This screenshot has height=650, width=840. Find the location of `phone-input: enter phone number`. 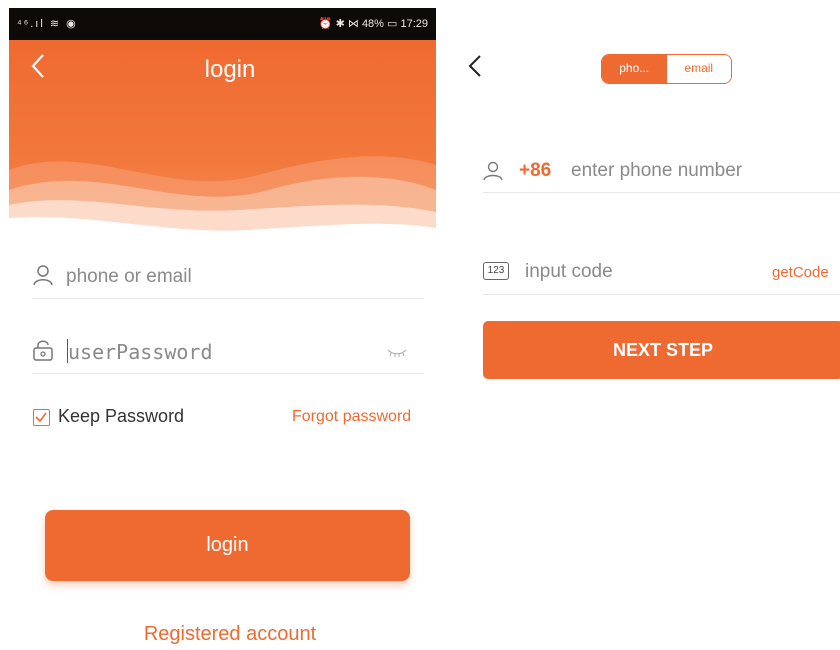

phone-input: enter phone number is located at coordinates (656, 171).